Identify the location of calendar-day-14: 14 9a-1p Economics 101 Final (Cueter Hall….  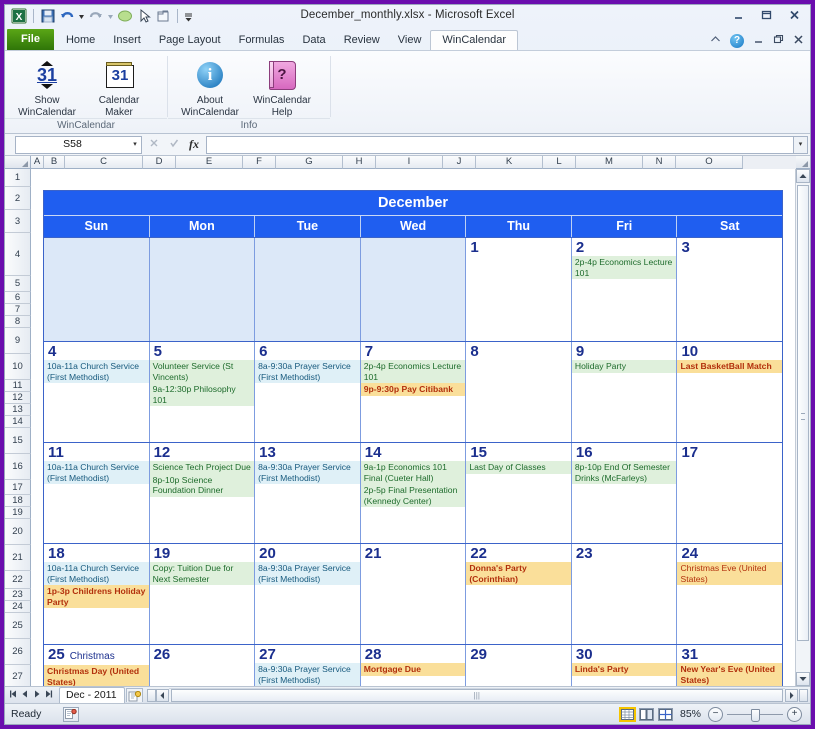
(413, 493).